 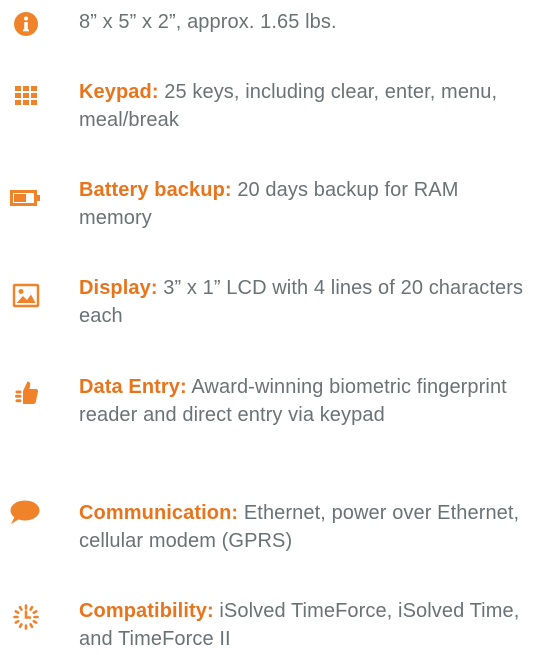 I want to click on spec-label: Display:, so click(x=118, y=288).